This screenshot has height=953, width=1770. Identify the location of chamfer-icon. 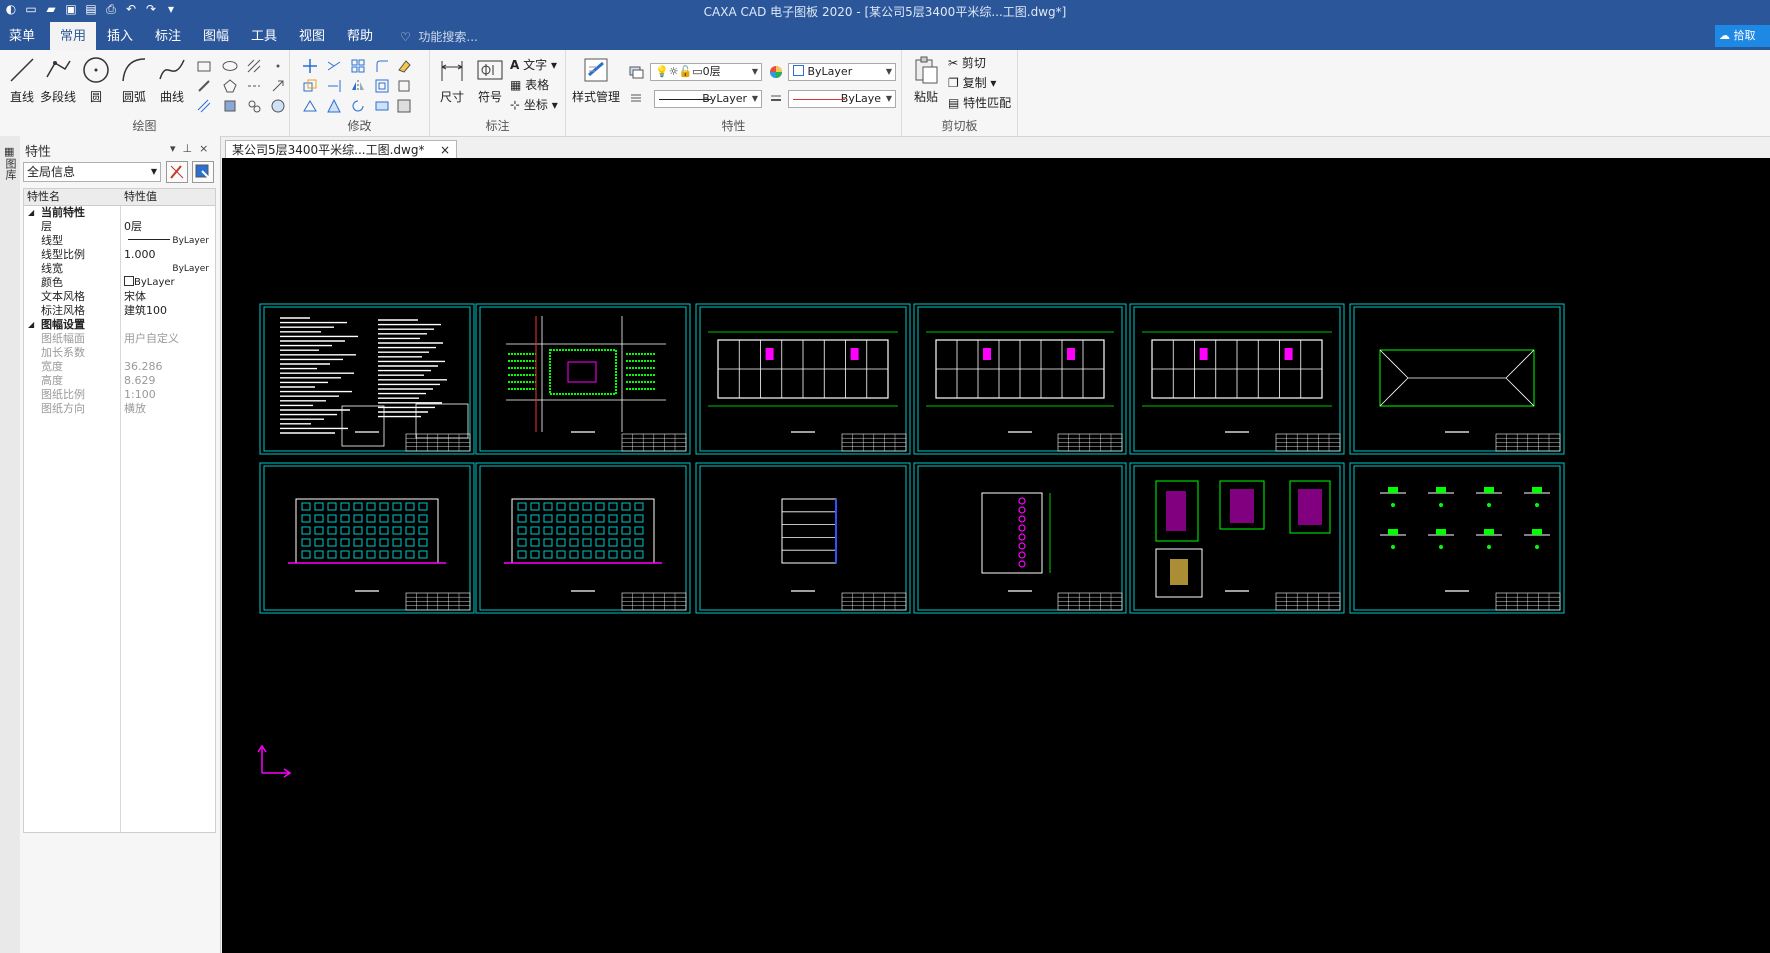
(404, 106).